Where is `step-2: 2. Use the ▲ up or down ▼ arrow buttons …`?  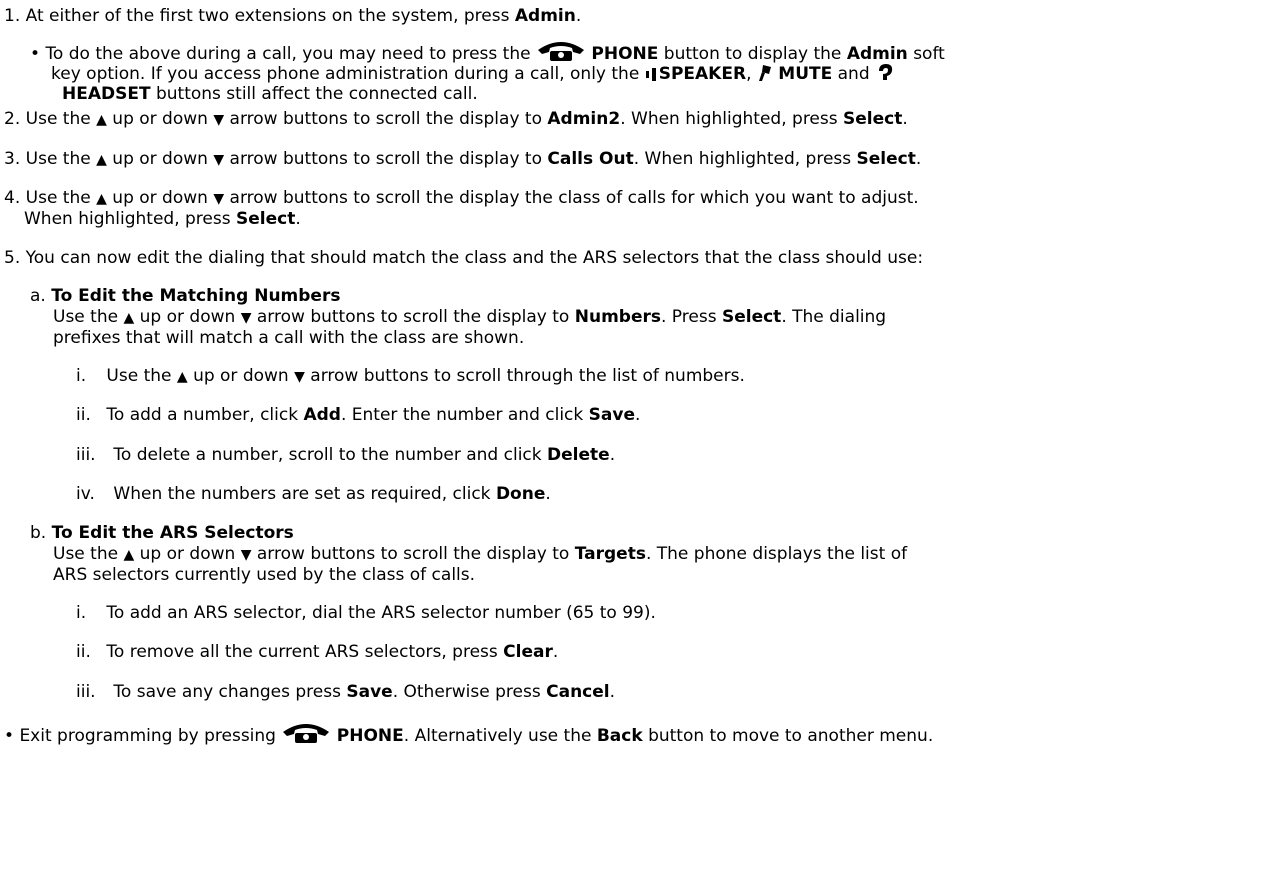 step-2: 2. Use the ▲ up or down ▼ arrow buttons … is located at coordinates (456, 119).